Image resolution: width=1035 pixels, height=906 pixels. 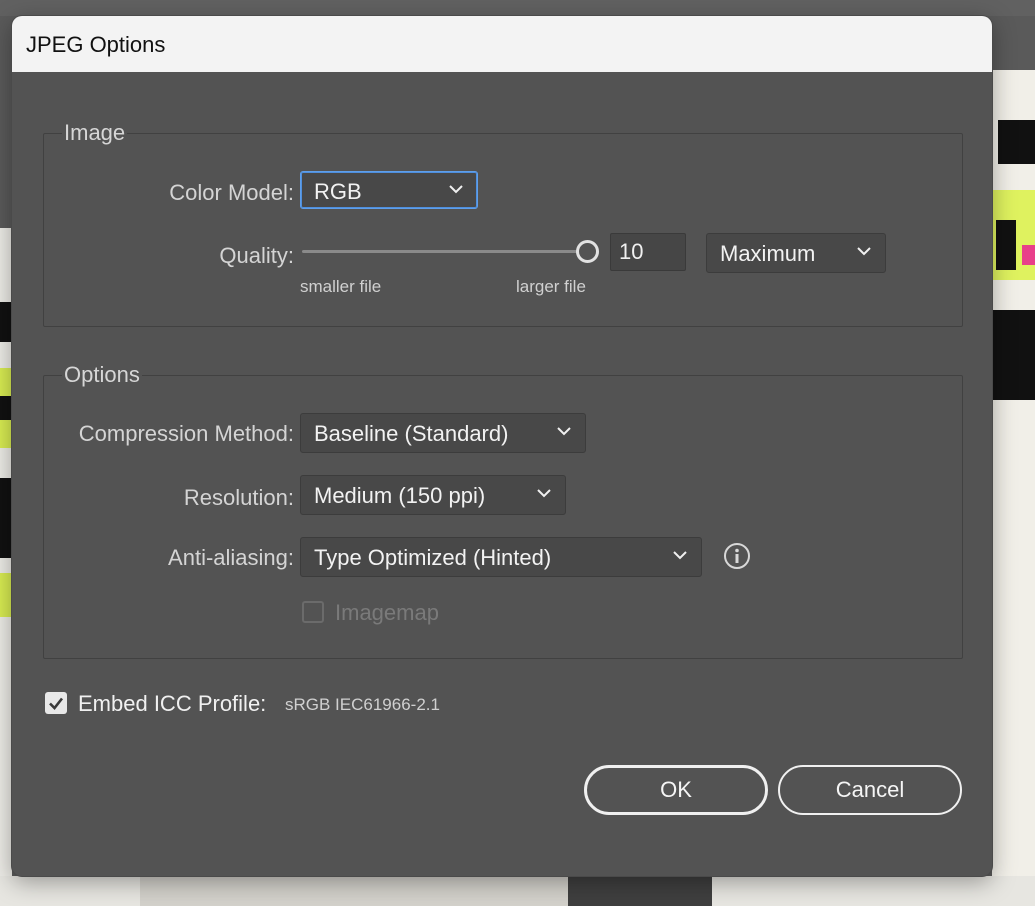 What do you see at coordinates (648, 252) in the screenshot?
I see `quality-value-input` at bounding box center [648, 252].